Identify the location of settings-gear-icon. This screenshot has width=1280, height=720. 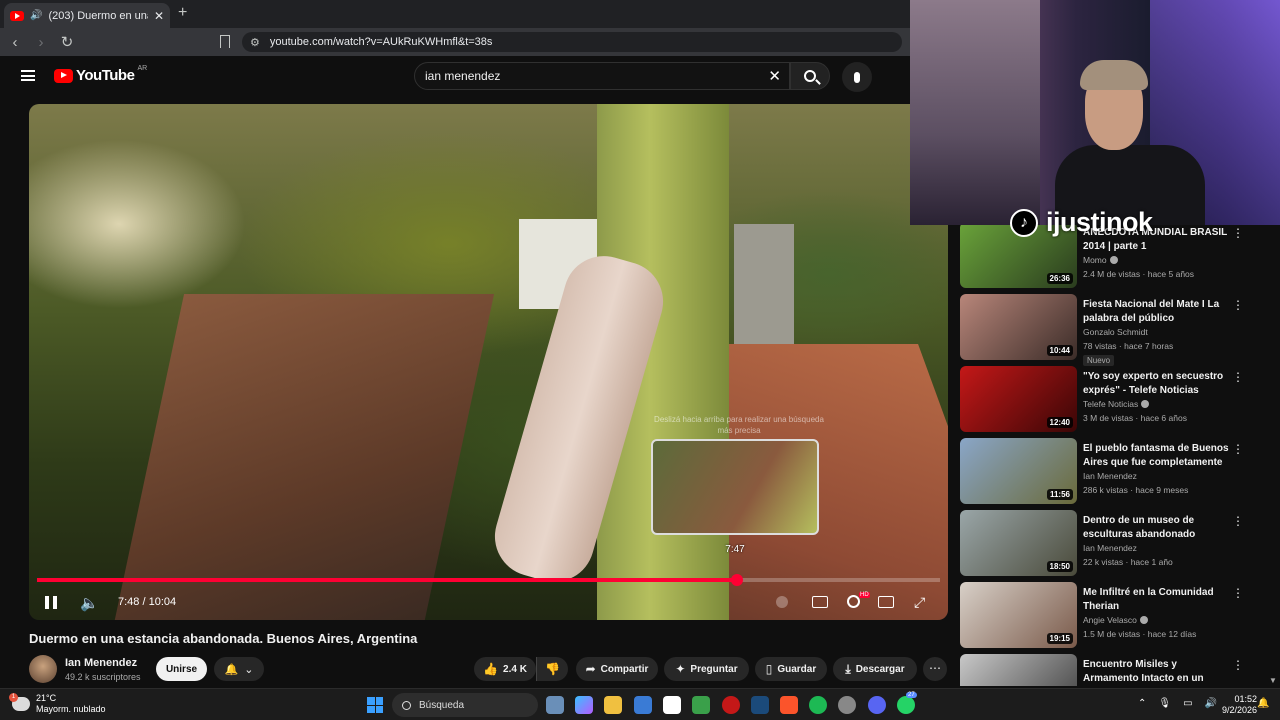
(853, 601).